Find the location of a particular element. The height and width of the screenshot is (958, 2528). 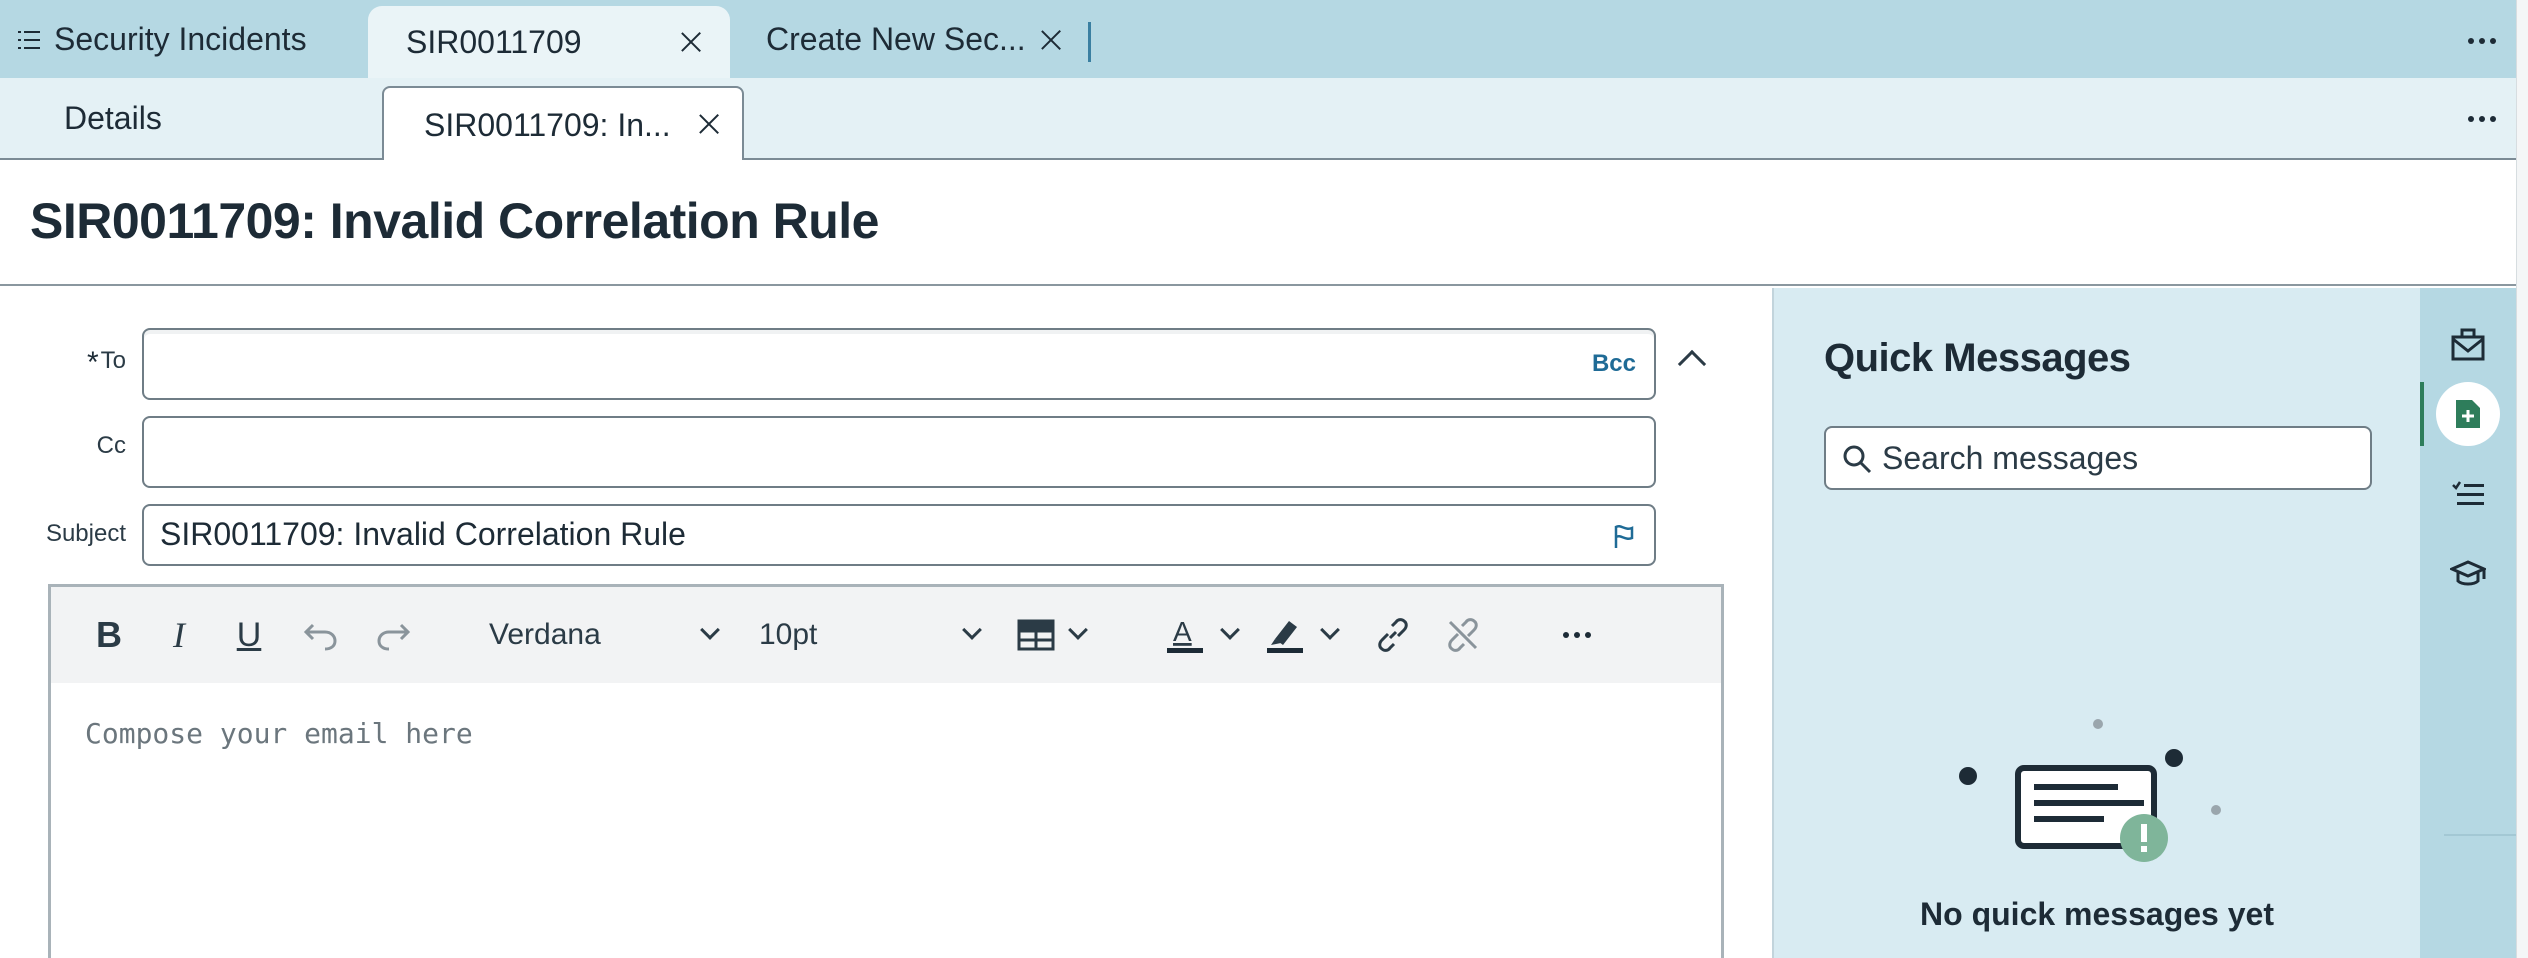

tab-security-incidents: Security Incidents is located at coordinates (180, 39).